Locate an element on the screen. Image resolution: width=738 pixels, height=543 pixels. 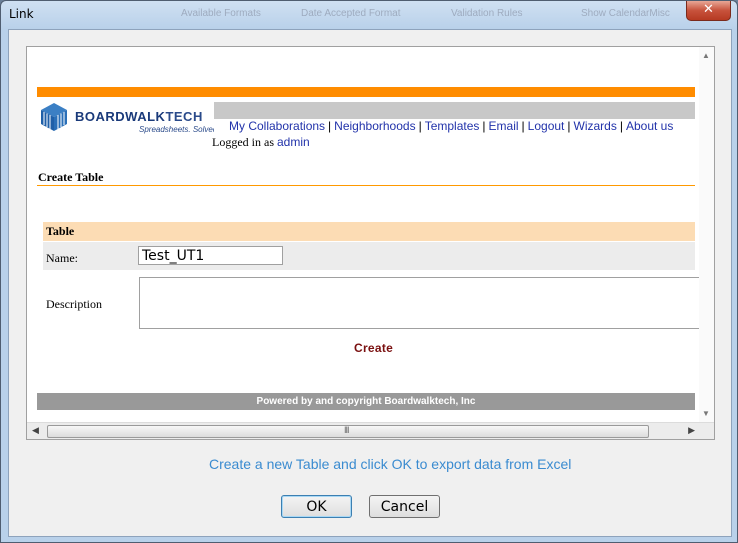
nav-email: Email is located at coordinates (504, 126).